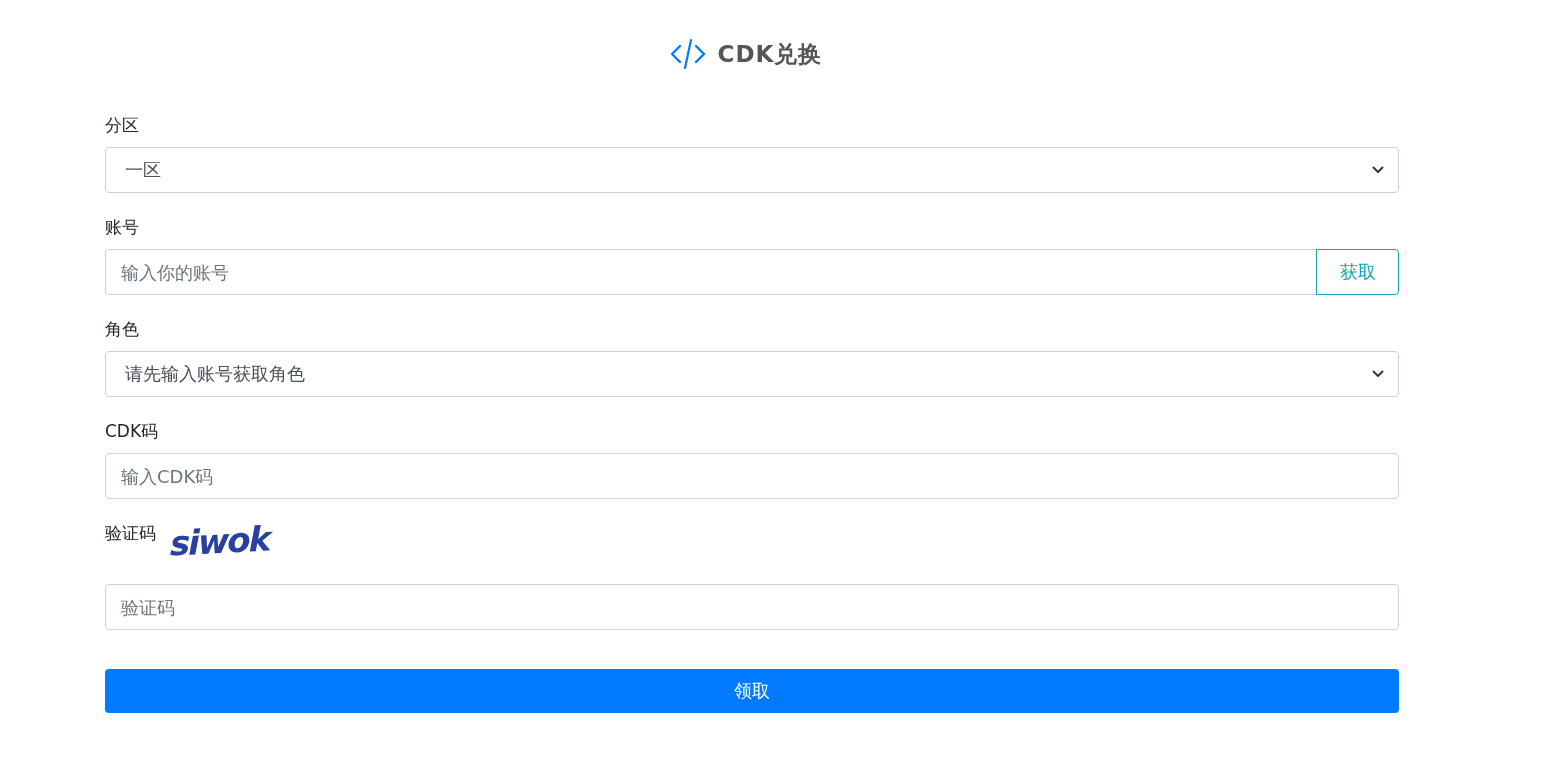  I want to click on field-label: CDK码, so click(132, 431).